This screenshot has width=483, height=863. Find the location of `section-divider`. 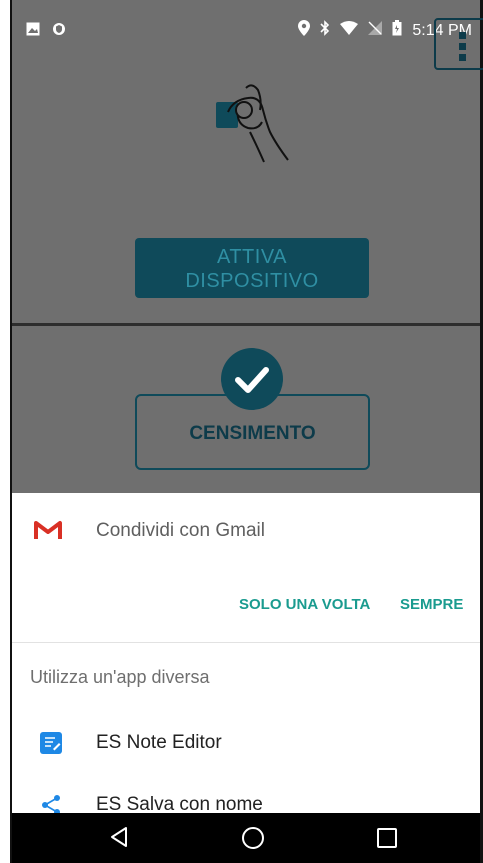

section-divider is located at coordinates (246, 324).